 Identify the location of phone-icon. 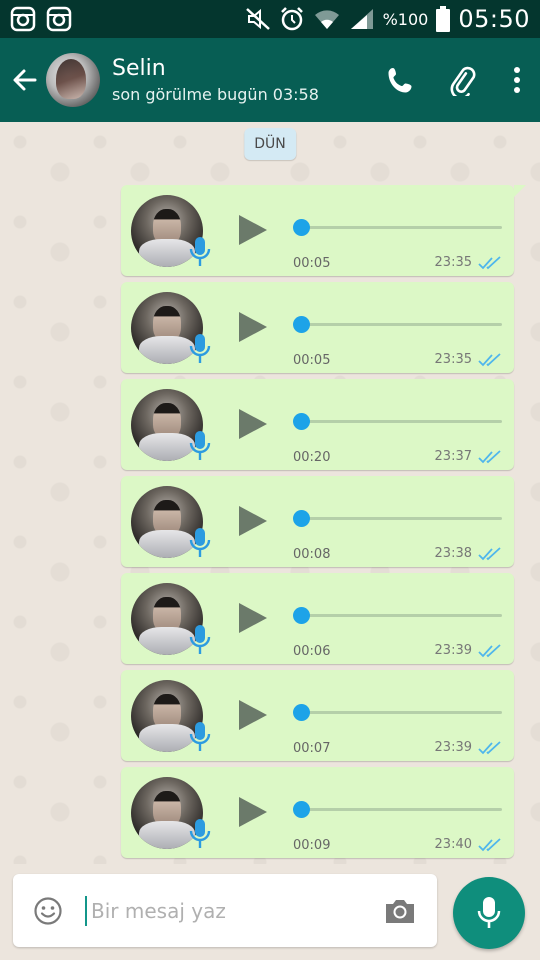
(400, 80).